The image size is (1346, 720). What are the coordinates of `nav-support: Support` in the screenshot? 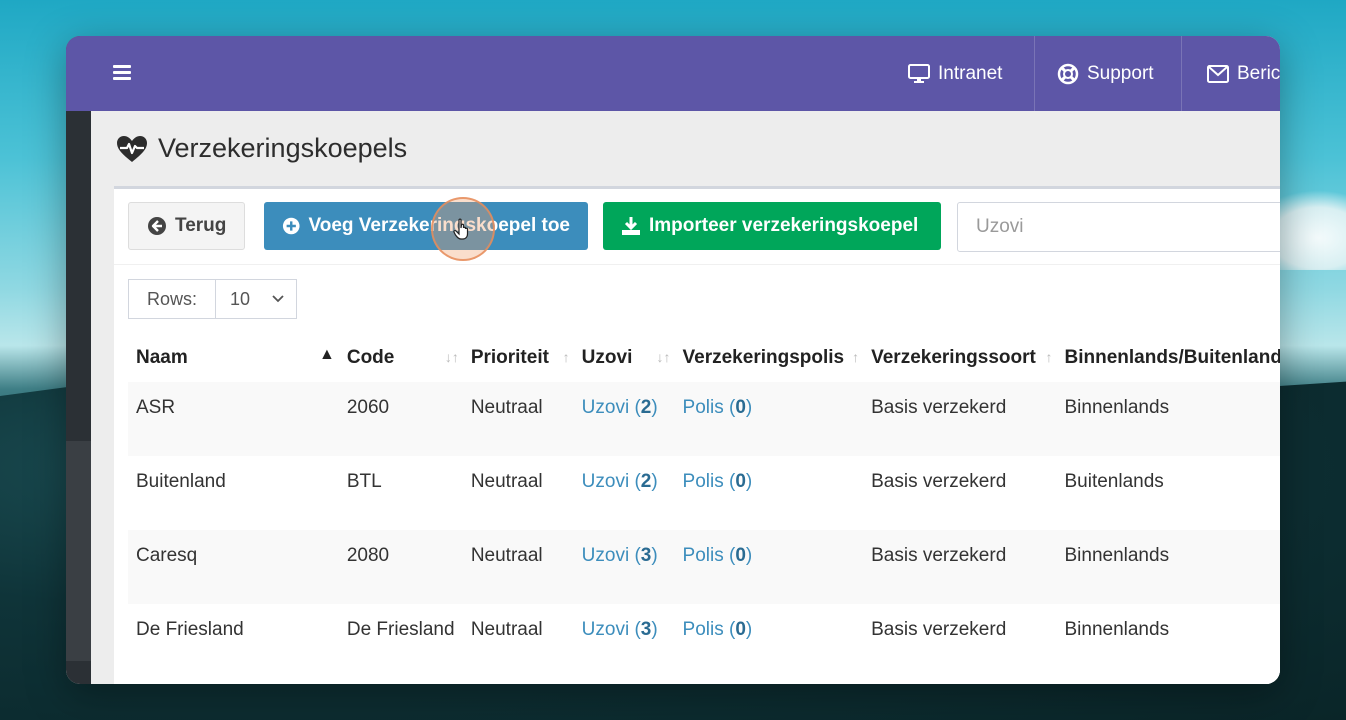 It's located at (1105, 73).